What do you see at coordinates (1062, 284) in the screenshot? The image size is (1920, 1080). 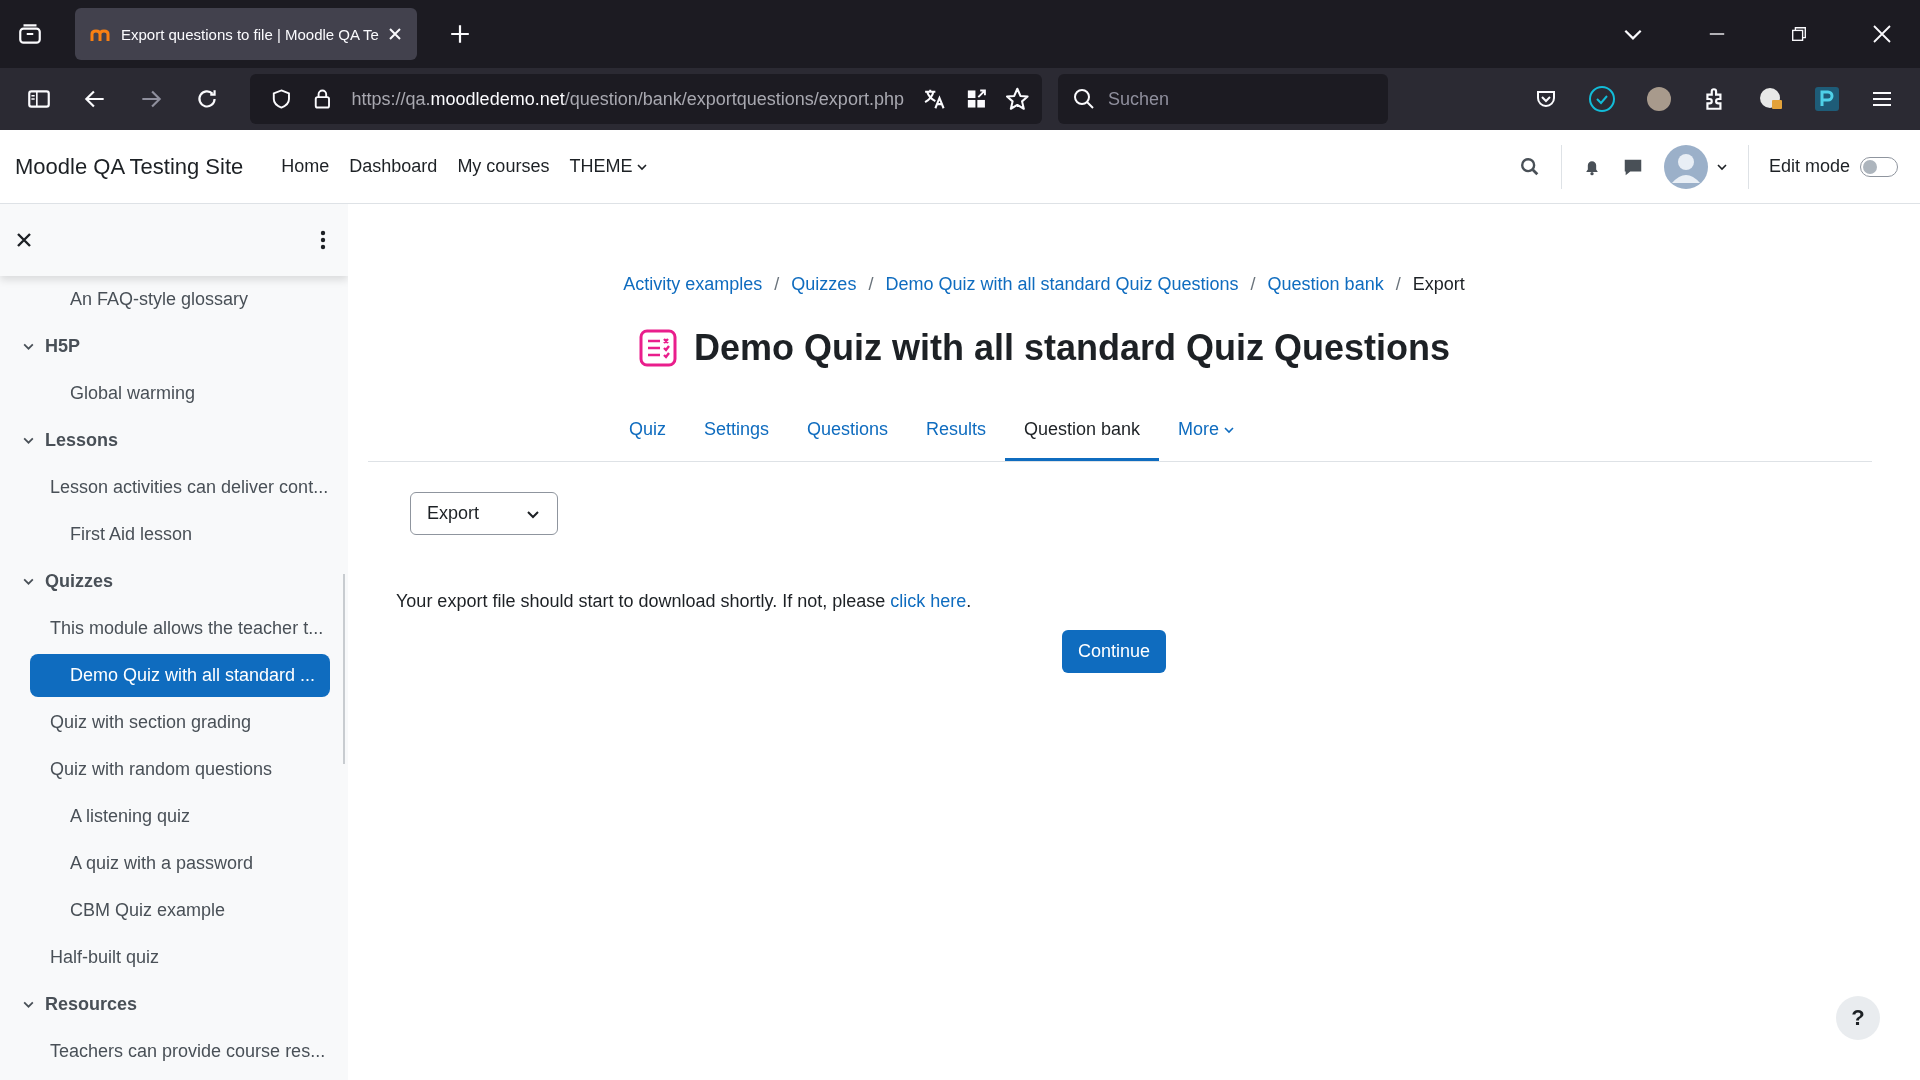 I see `breadcrumb-item: Demo Quiz with all standard Quiz Questions` at bounding box center [1062, 284].